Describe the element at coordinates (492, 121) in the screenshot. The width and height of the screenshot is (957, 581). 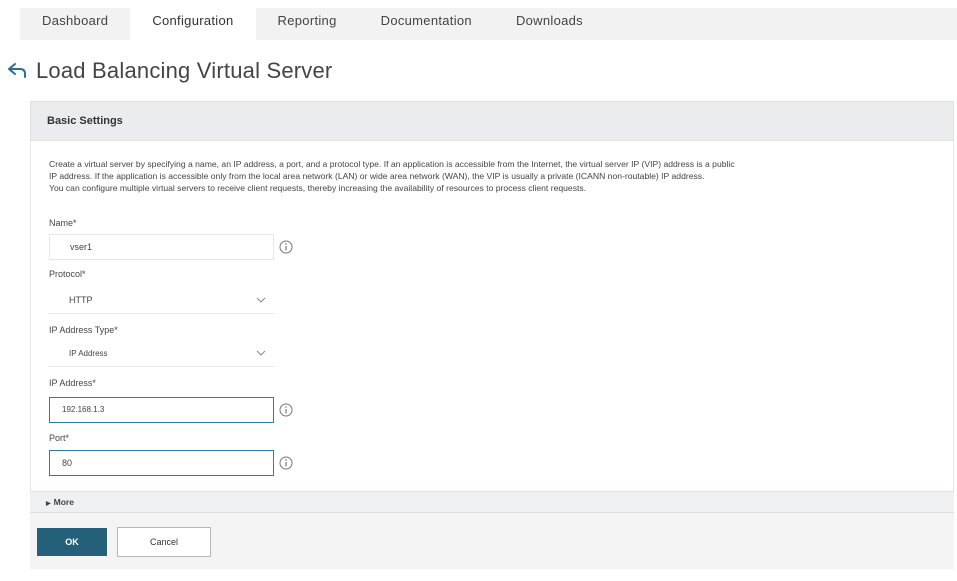
I see `section-header: Basic Settings` at that location.